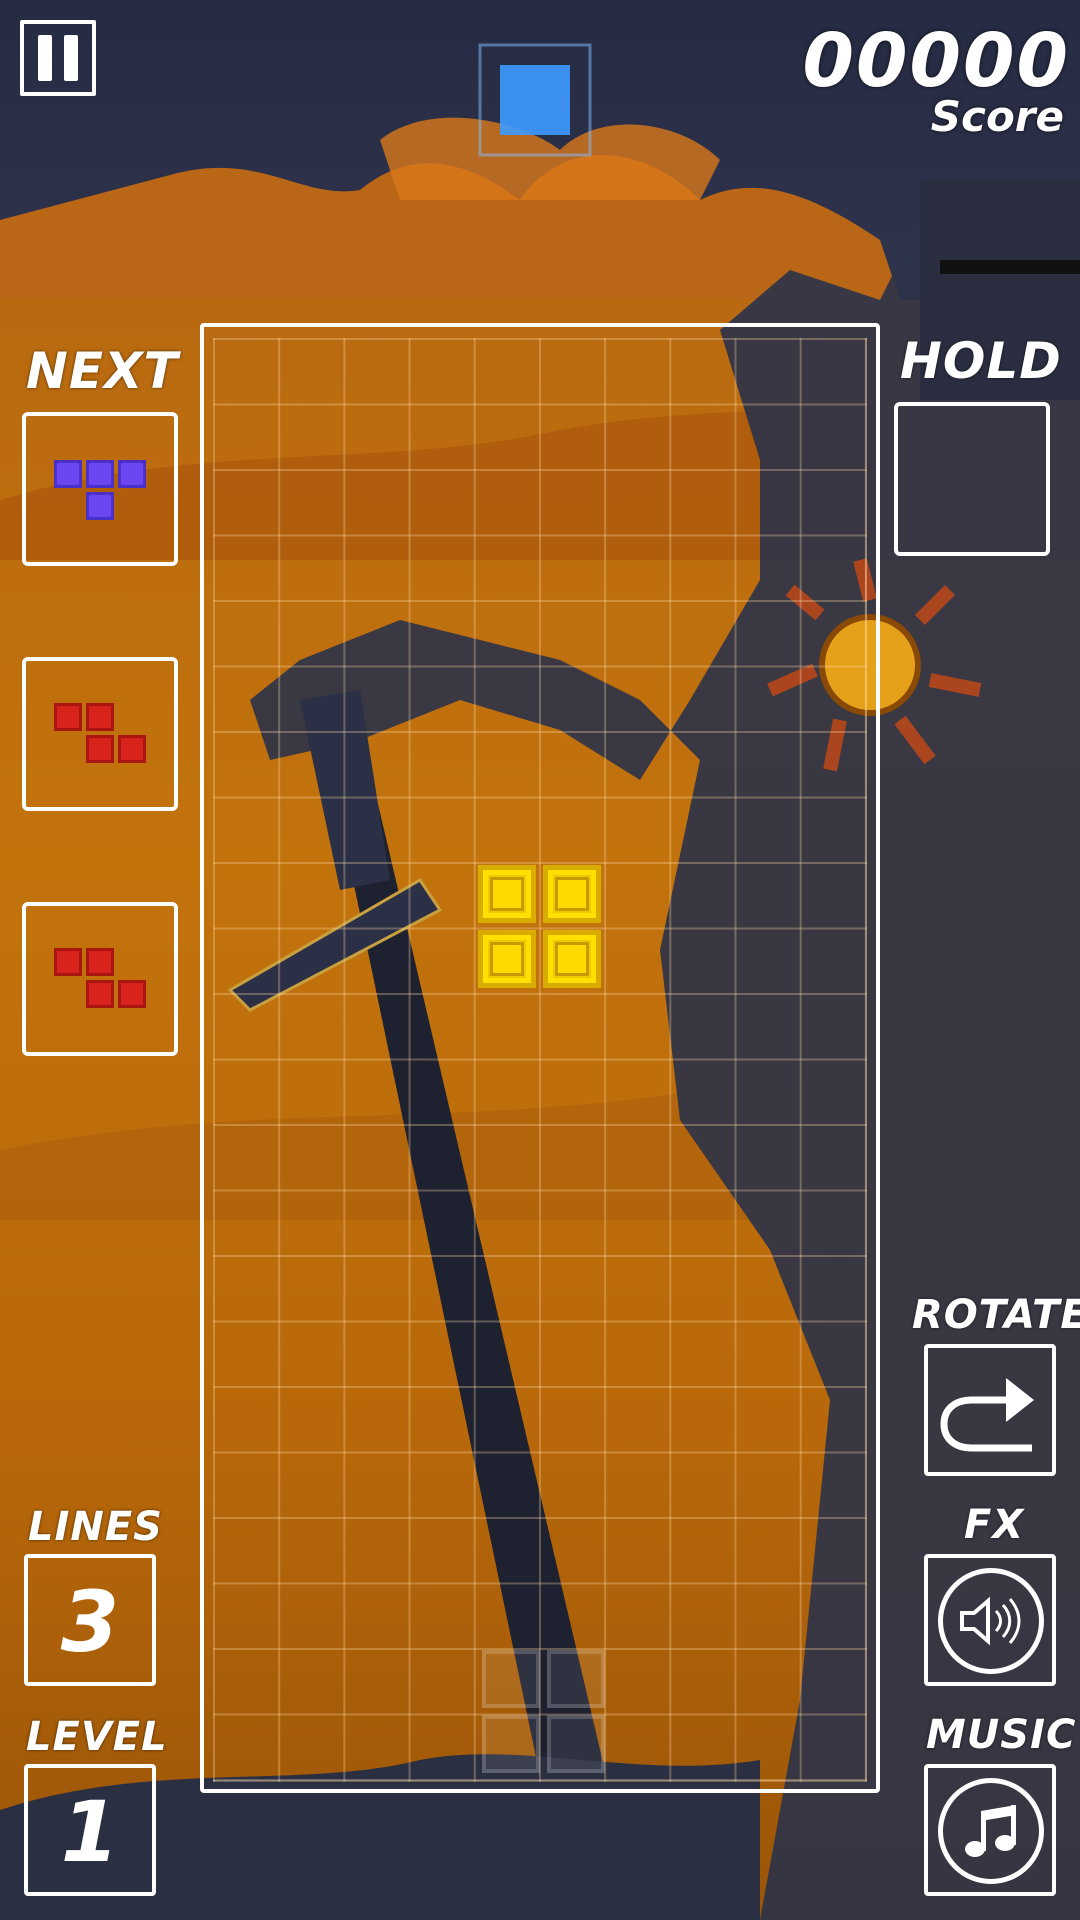 Image resolution: width=1080 pixels, height=1920 pixels. Describe the element at coordinates (102, 371) in the screenshot. I see `next-label: NEXT` at that location.